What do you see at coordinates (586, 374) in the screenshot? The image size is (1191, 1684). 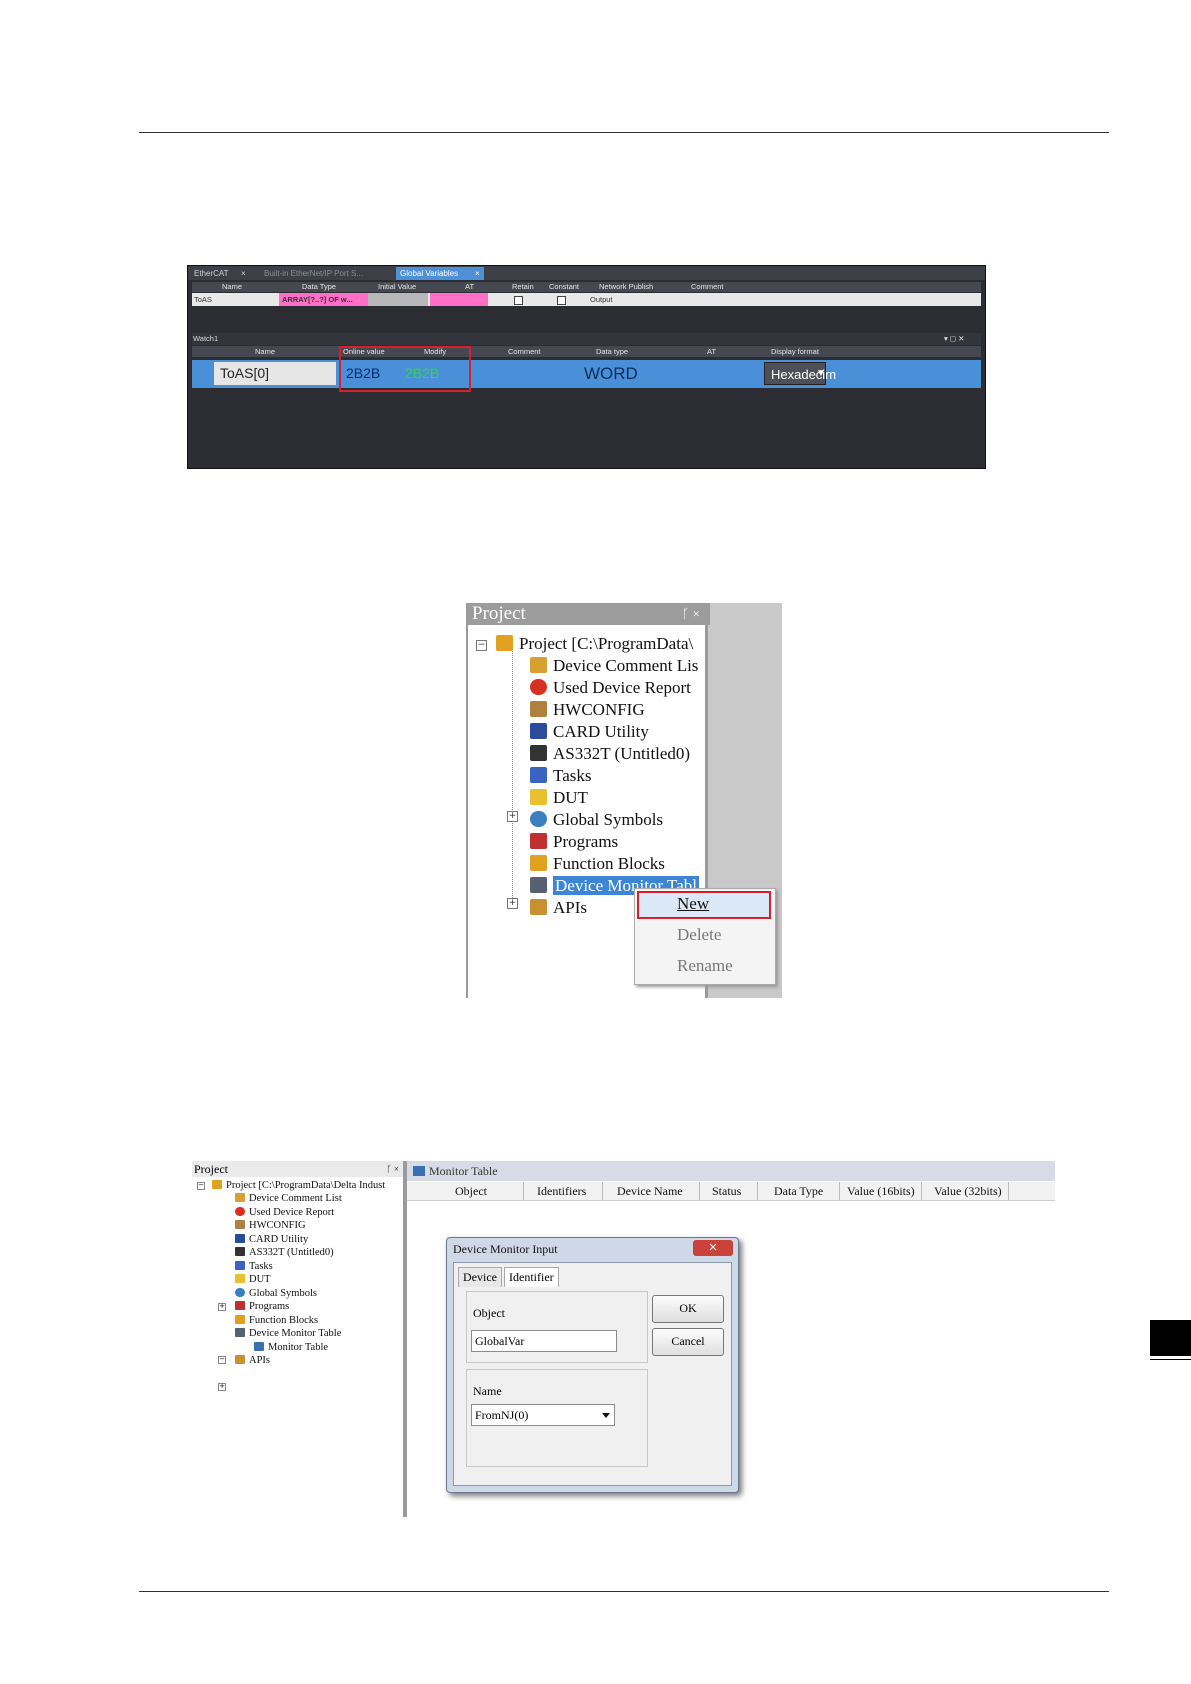 I see `watch-row: ToAS[0] 2B2B 2B2B WORD Hexadecim ▼` at bounding box center [586, 374].